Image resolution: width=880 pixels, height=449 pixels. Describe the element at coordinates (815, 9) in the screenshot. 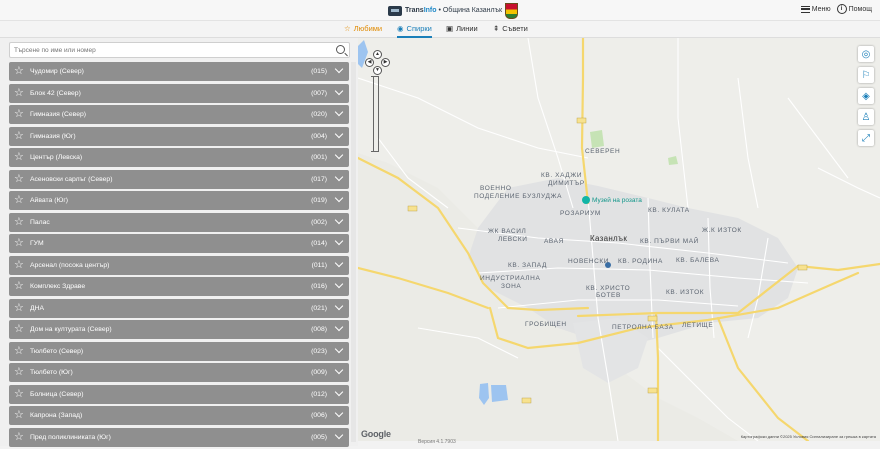

I see `menu-button: Меню` at that location.